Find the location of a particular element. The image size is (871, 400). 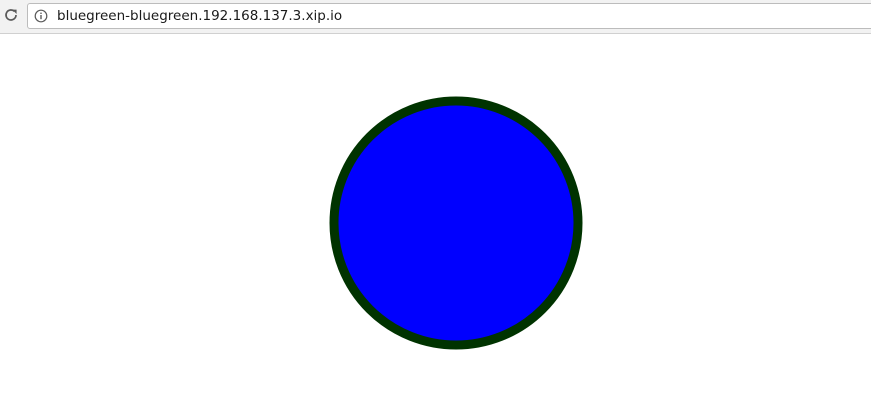

reload-icon is located at coordinates (11, 17).